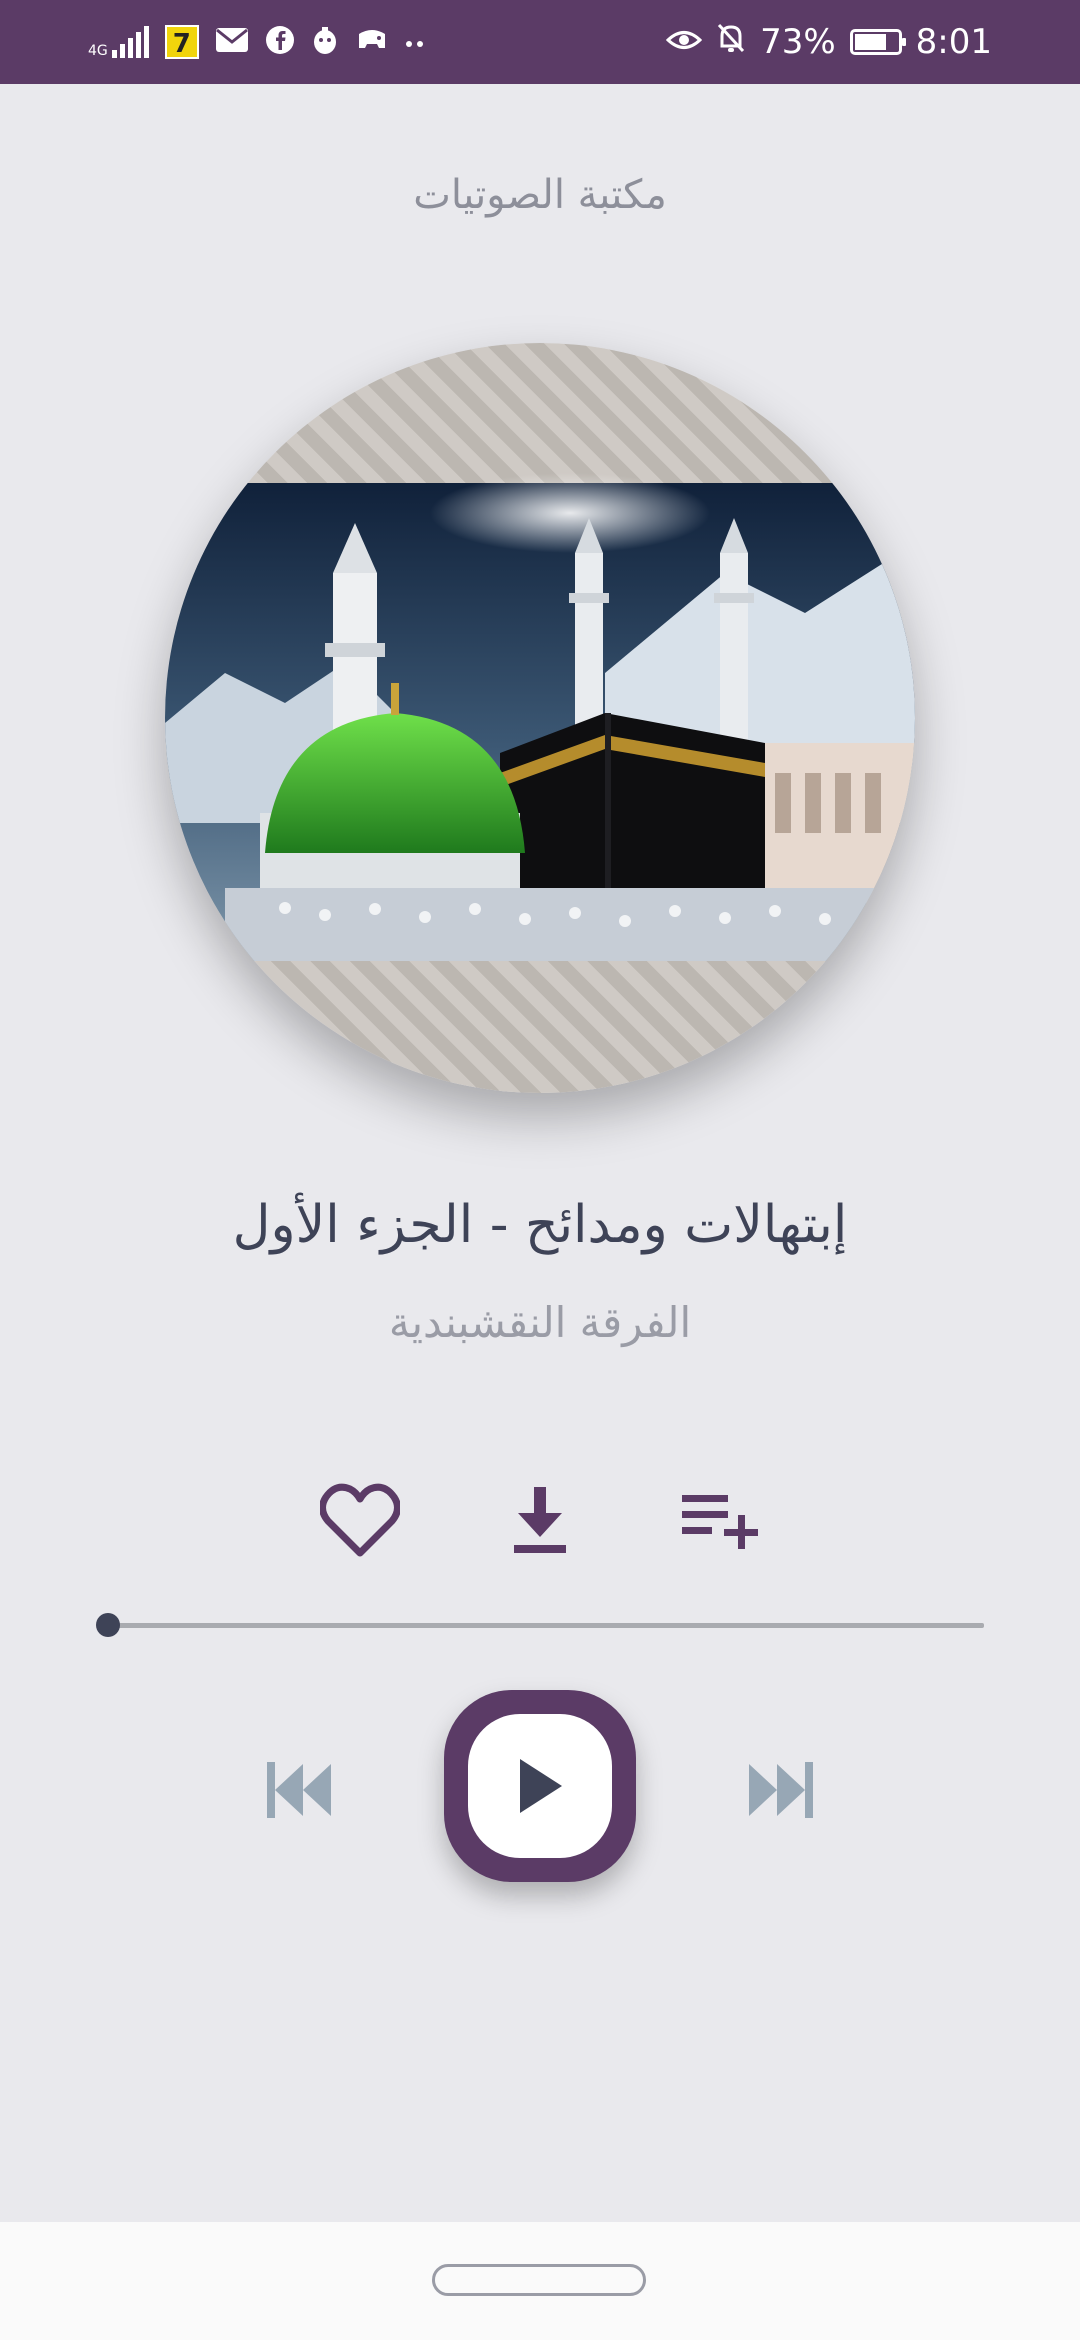 This screenshot has height=2340, width=1080. I want to click on playlist-add-icon, so click(720, 1522).